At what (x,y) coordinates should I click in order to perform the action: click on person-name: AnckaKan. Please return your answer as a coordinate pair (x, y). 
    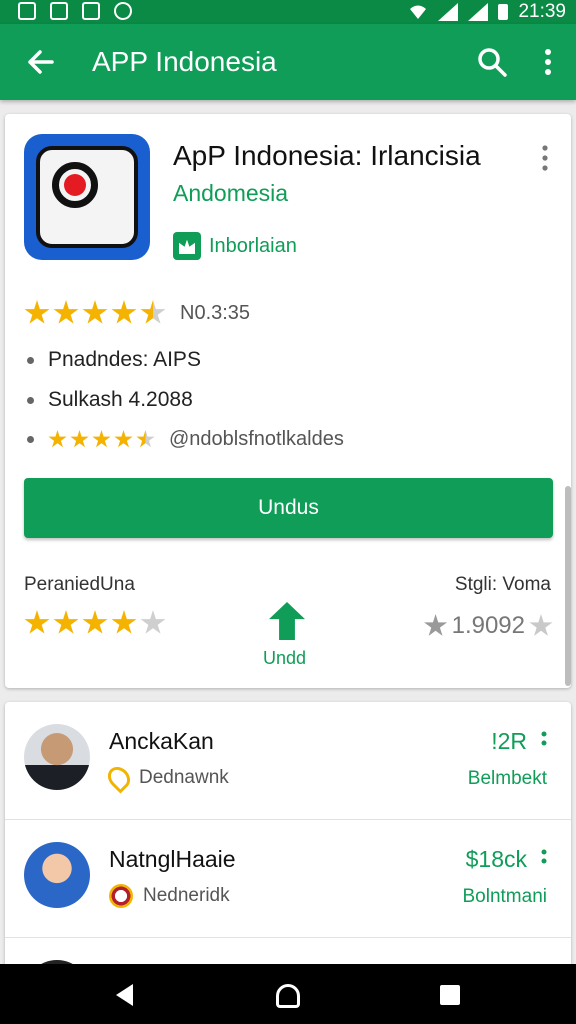
    Looking at the image, I should click on (161, 741).